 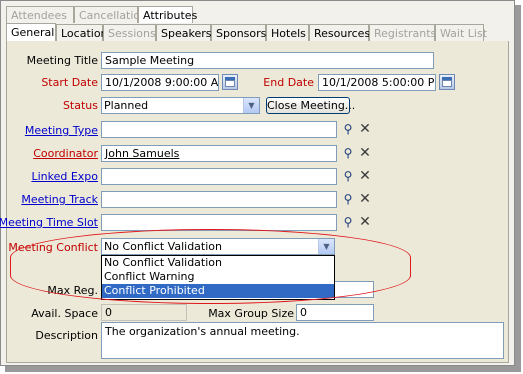 I want to click on tab-wait-list: Wait List, so click(x=461, y=32).